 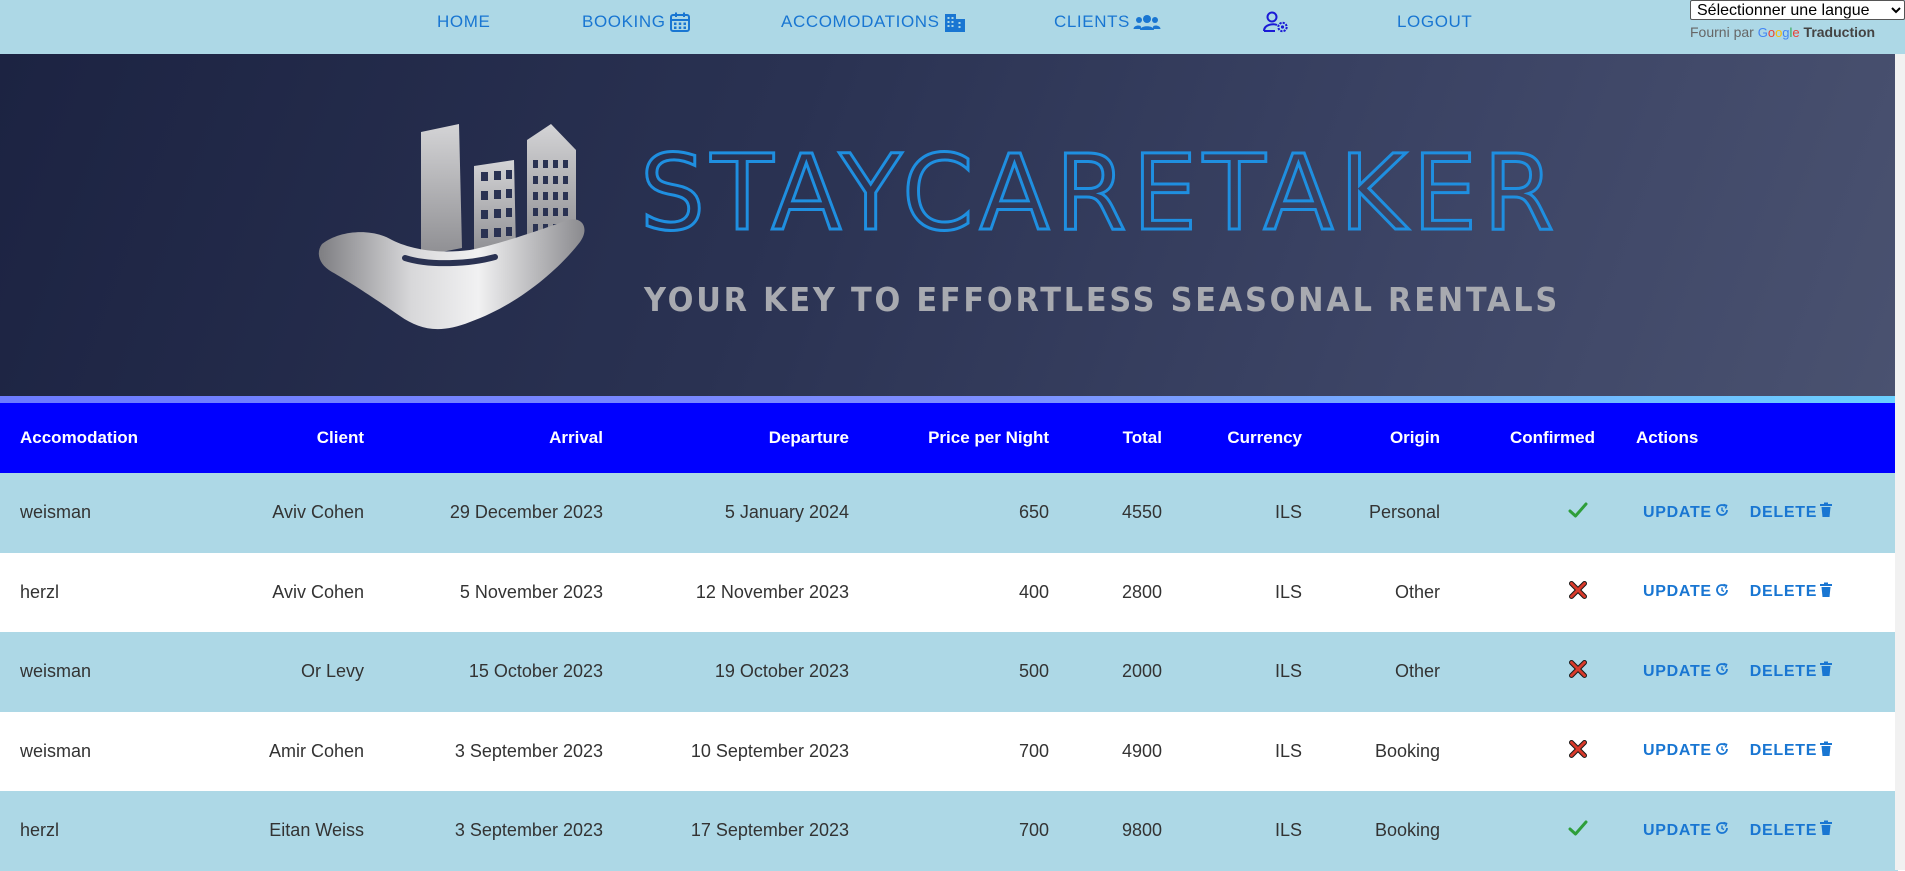 What do you see at coordinates (318, 591) in the screenshot?
I see `cell-client: Aviv Cohen` at bounding box center [318, 591].